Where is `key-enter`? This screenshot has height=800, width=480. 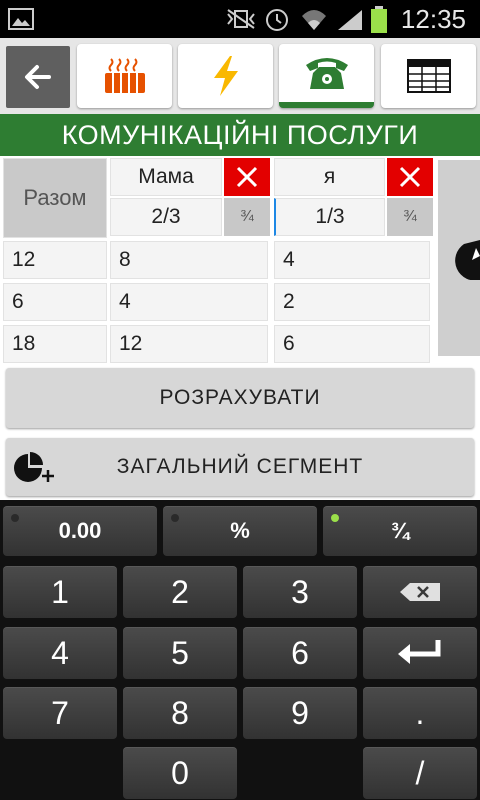
key-enter is located at coordinates (420, 653).